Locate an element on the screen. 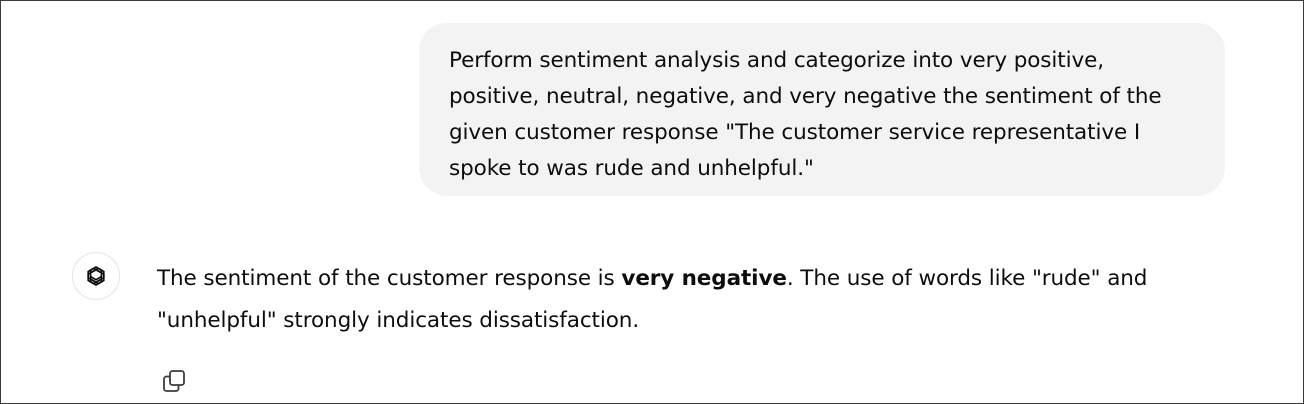 The width and height of the screenshot is (1304, 404). copy-icon is located at coordinates (174, 381).